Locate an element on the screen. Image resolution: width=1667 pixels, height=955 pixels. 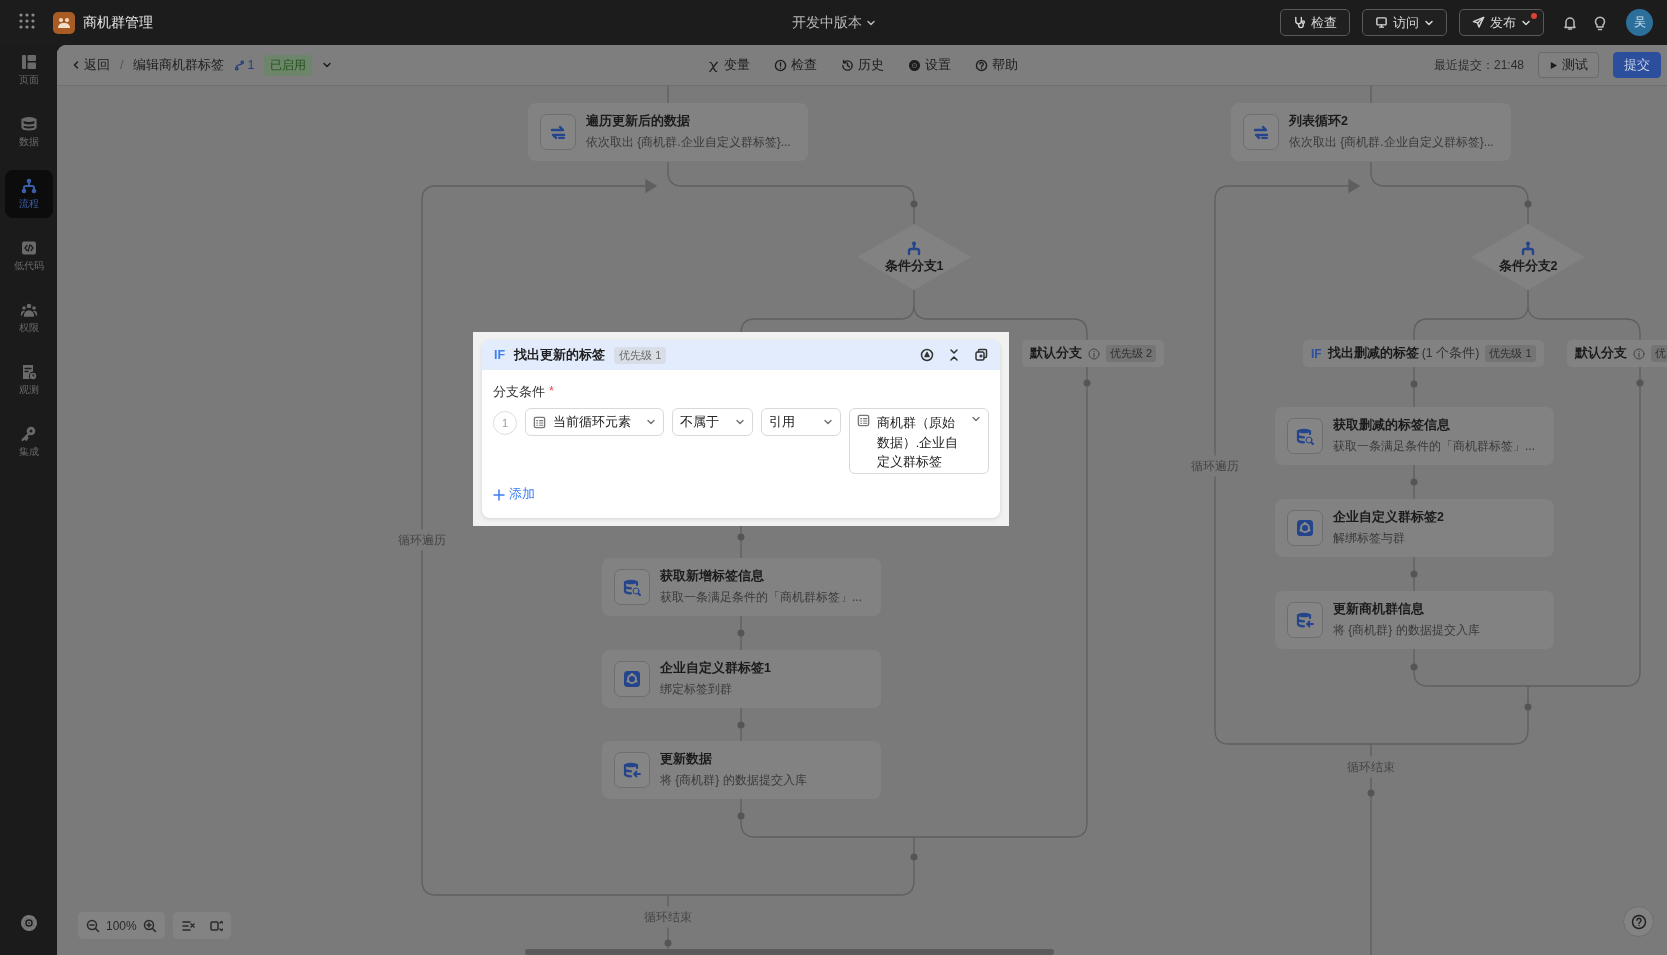
sidebar-item: 流程 is located at coordinates (28, 194).